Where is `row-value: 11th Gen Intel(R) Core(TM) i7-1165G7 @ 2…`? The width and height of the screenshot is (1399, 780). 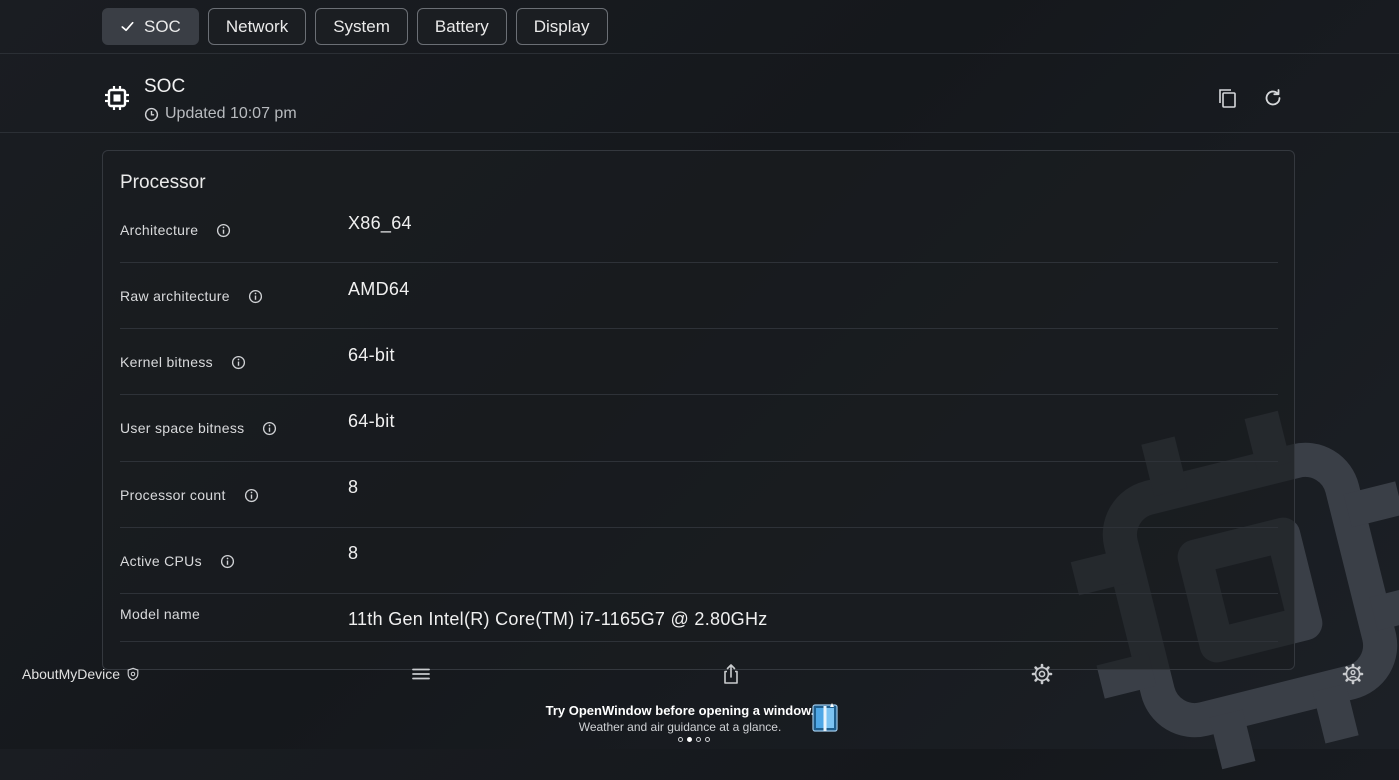
row-value: 11th Gen Intel(R) Core(TM) i7-1165G7 @ 2… is located at coordinates (558, 619).